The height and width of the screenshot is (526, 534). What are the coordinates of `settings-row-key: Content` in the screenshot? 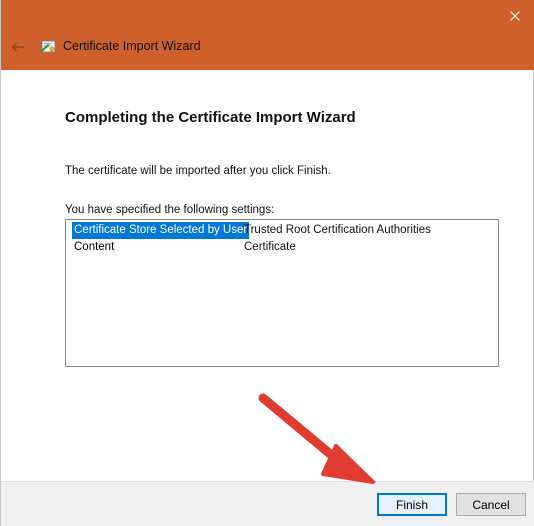 It's located at (94, 247).